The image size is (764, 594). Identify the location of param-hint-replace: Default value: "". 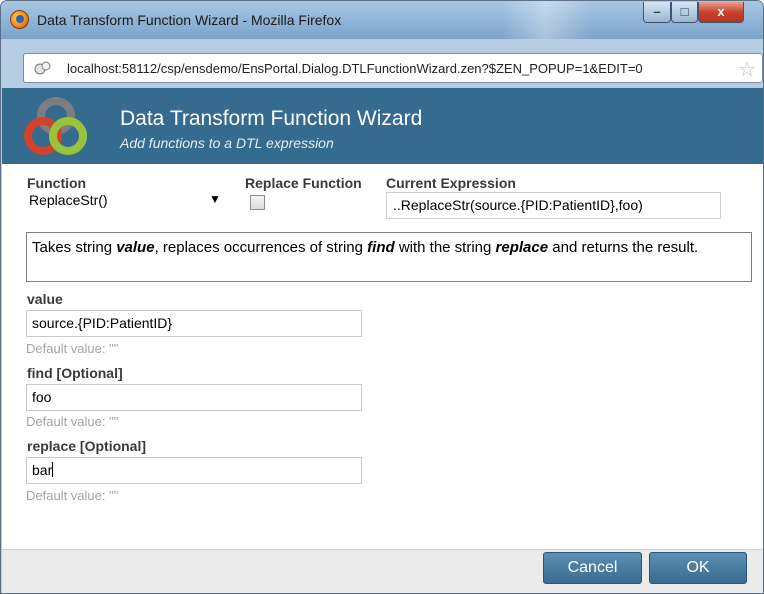
(72, 495).